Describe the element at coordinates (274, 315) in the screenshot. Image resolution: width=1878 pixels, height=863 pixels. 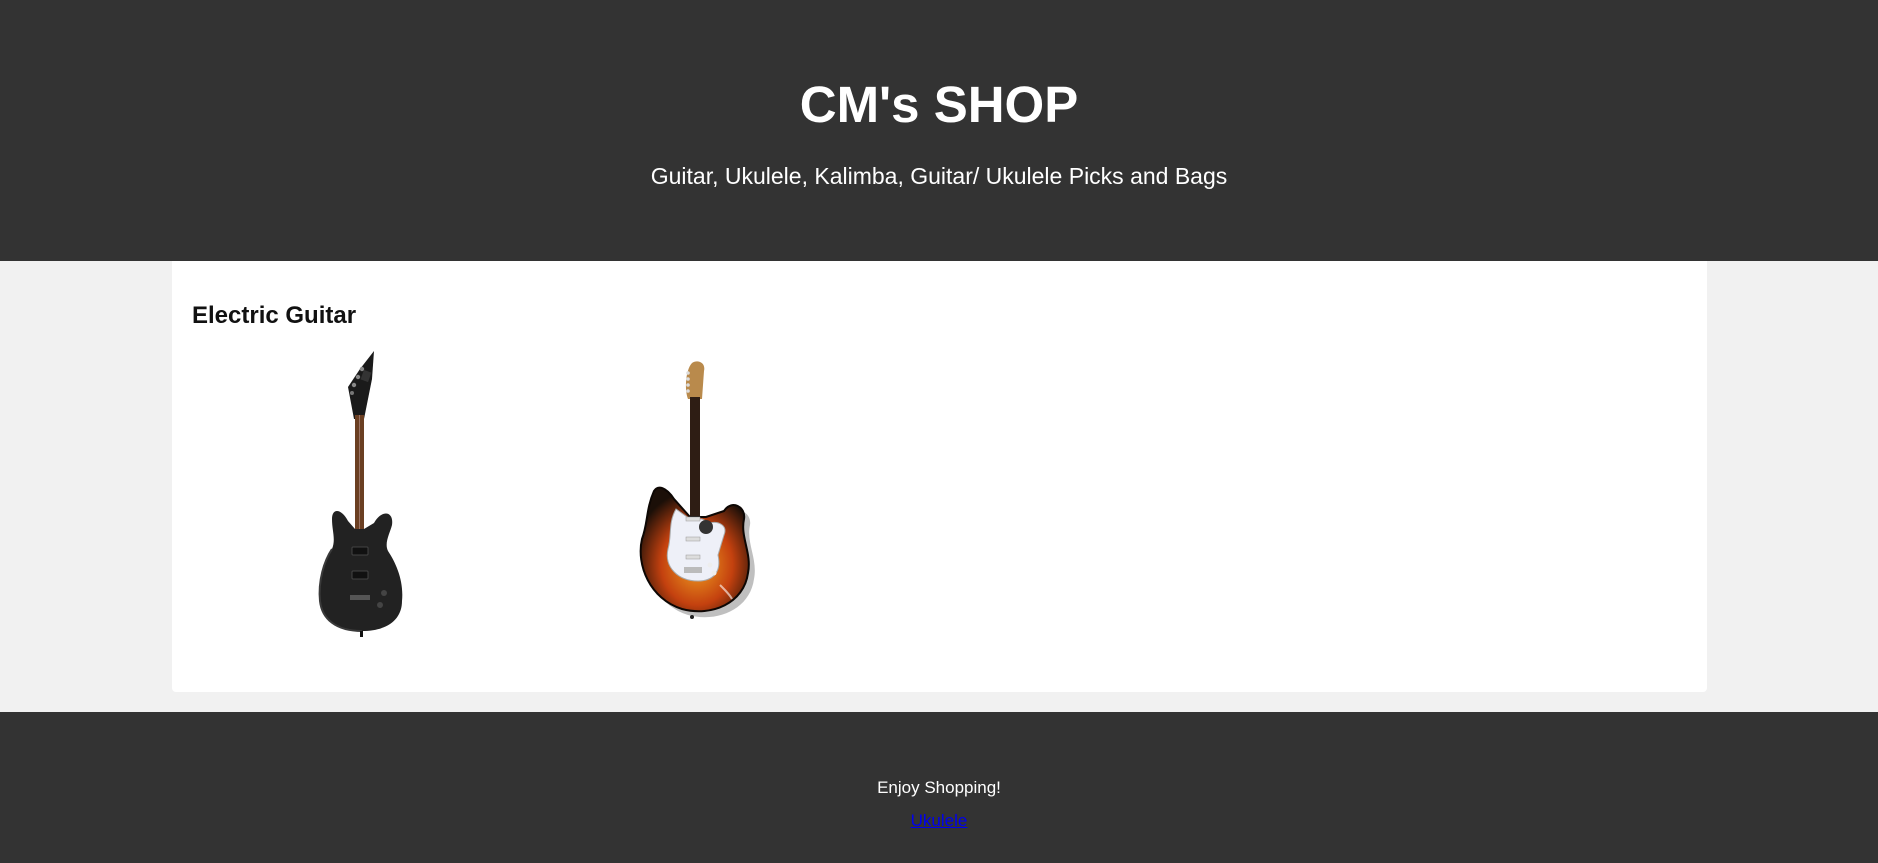
I see `section-title: Electric Guitar` at that location.